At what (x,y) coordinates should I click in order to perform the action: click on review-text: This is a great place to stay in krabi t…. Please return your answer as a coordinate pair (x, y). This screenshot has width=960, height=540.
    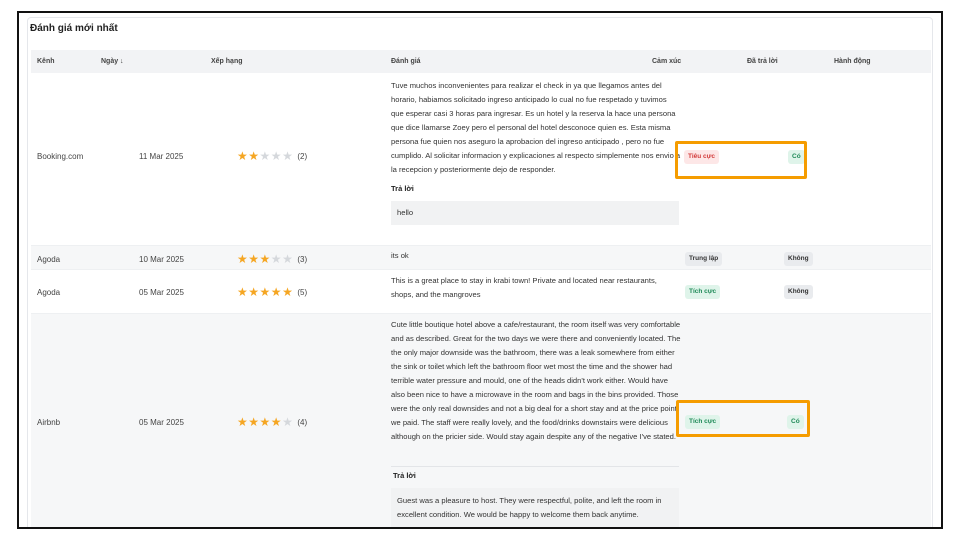
    Looking at the image, I should click on (524, 287).